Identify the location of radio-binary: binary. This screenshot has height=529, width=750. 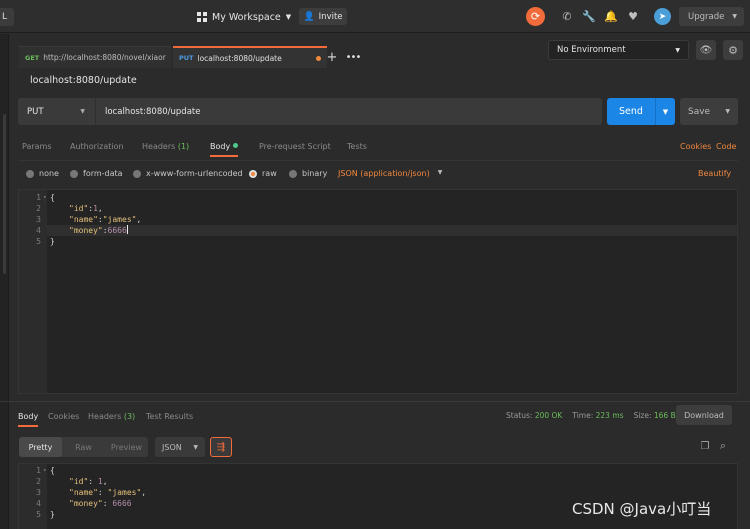
(308, 173).